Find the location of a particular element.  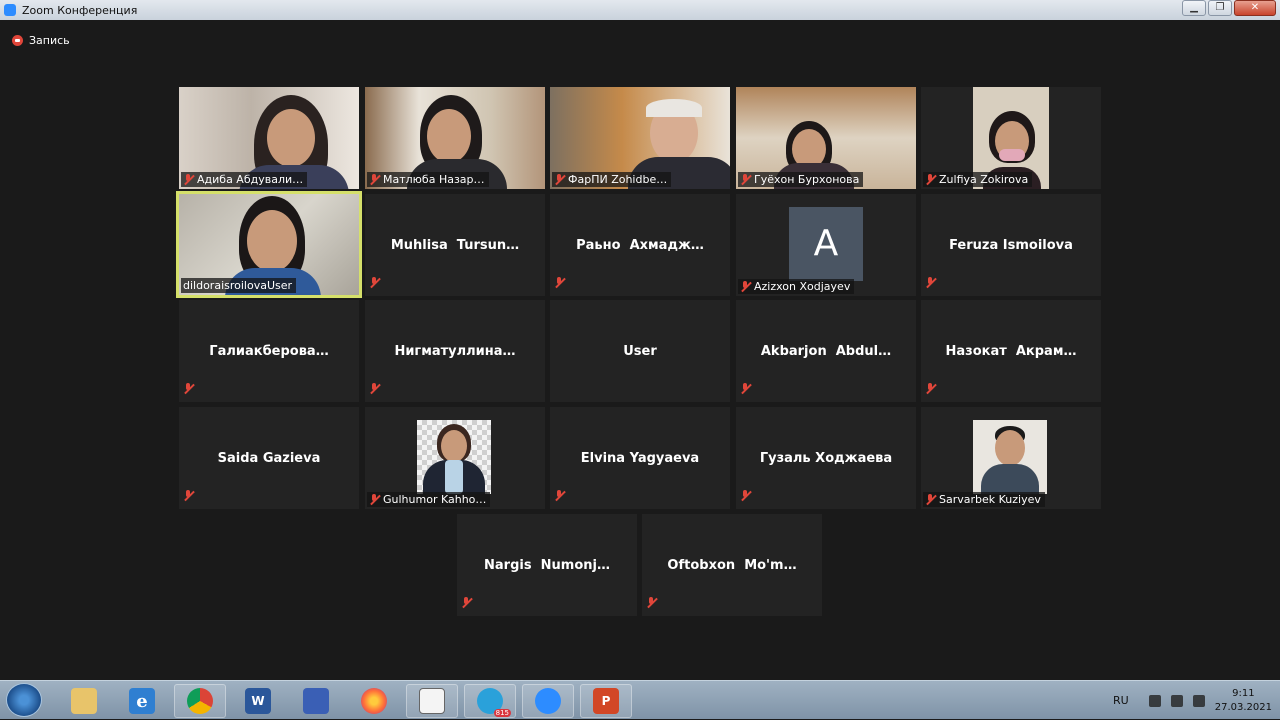

participant-name: Saida Gazieva is located at coordinates (269, 458).